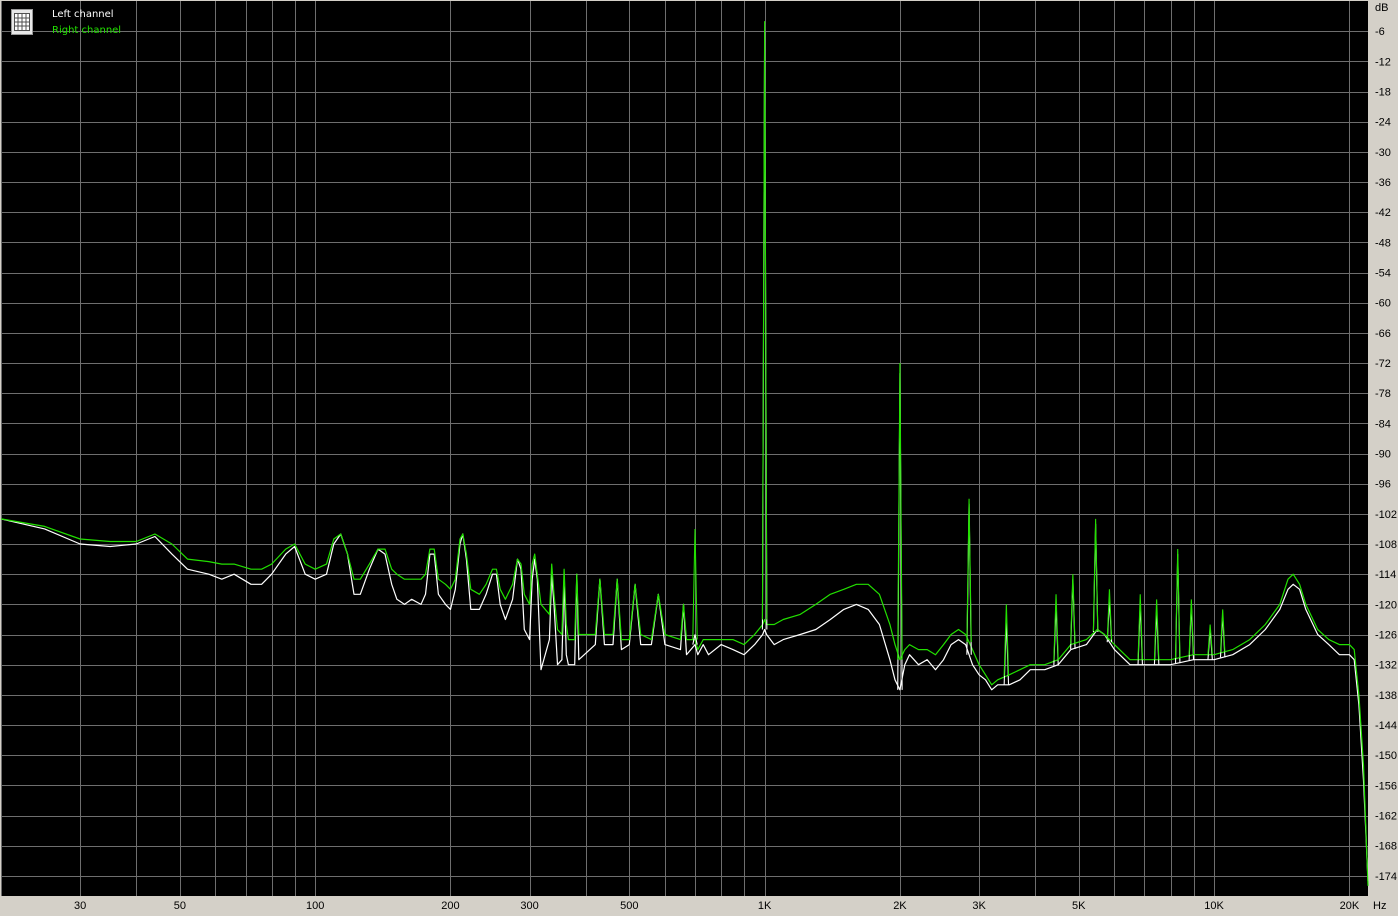  What do you see at coordinates (1386, 545) in the screenshot?
I see `y-tick-label: -108` at bounding box center [1386, 545].